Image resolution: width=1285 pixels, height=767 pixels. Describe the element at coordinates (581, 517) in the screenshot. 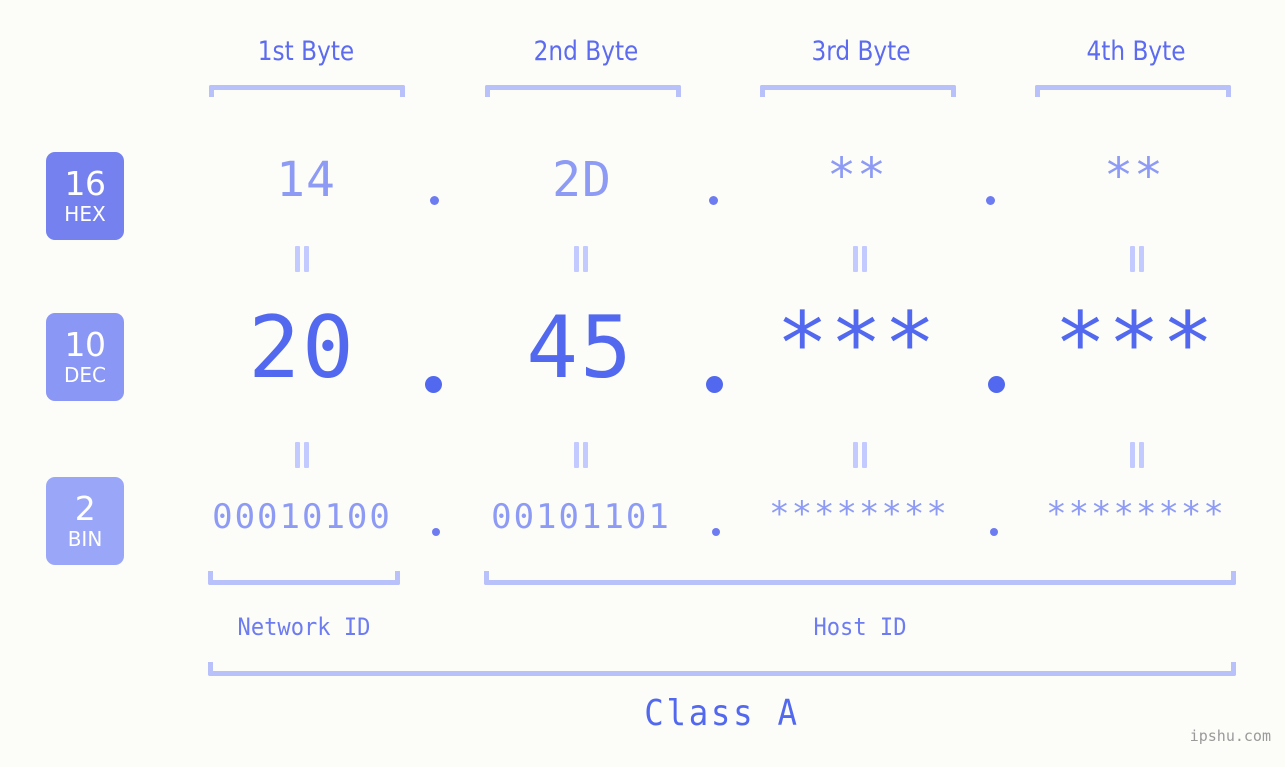

I see `bin-byte-2: 00101101` at that location.